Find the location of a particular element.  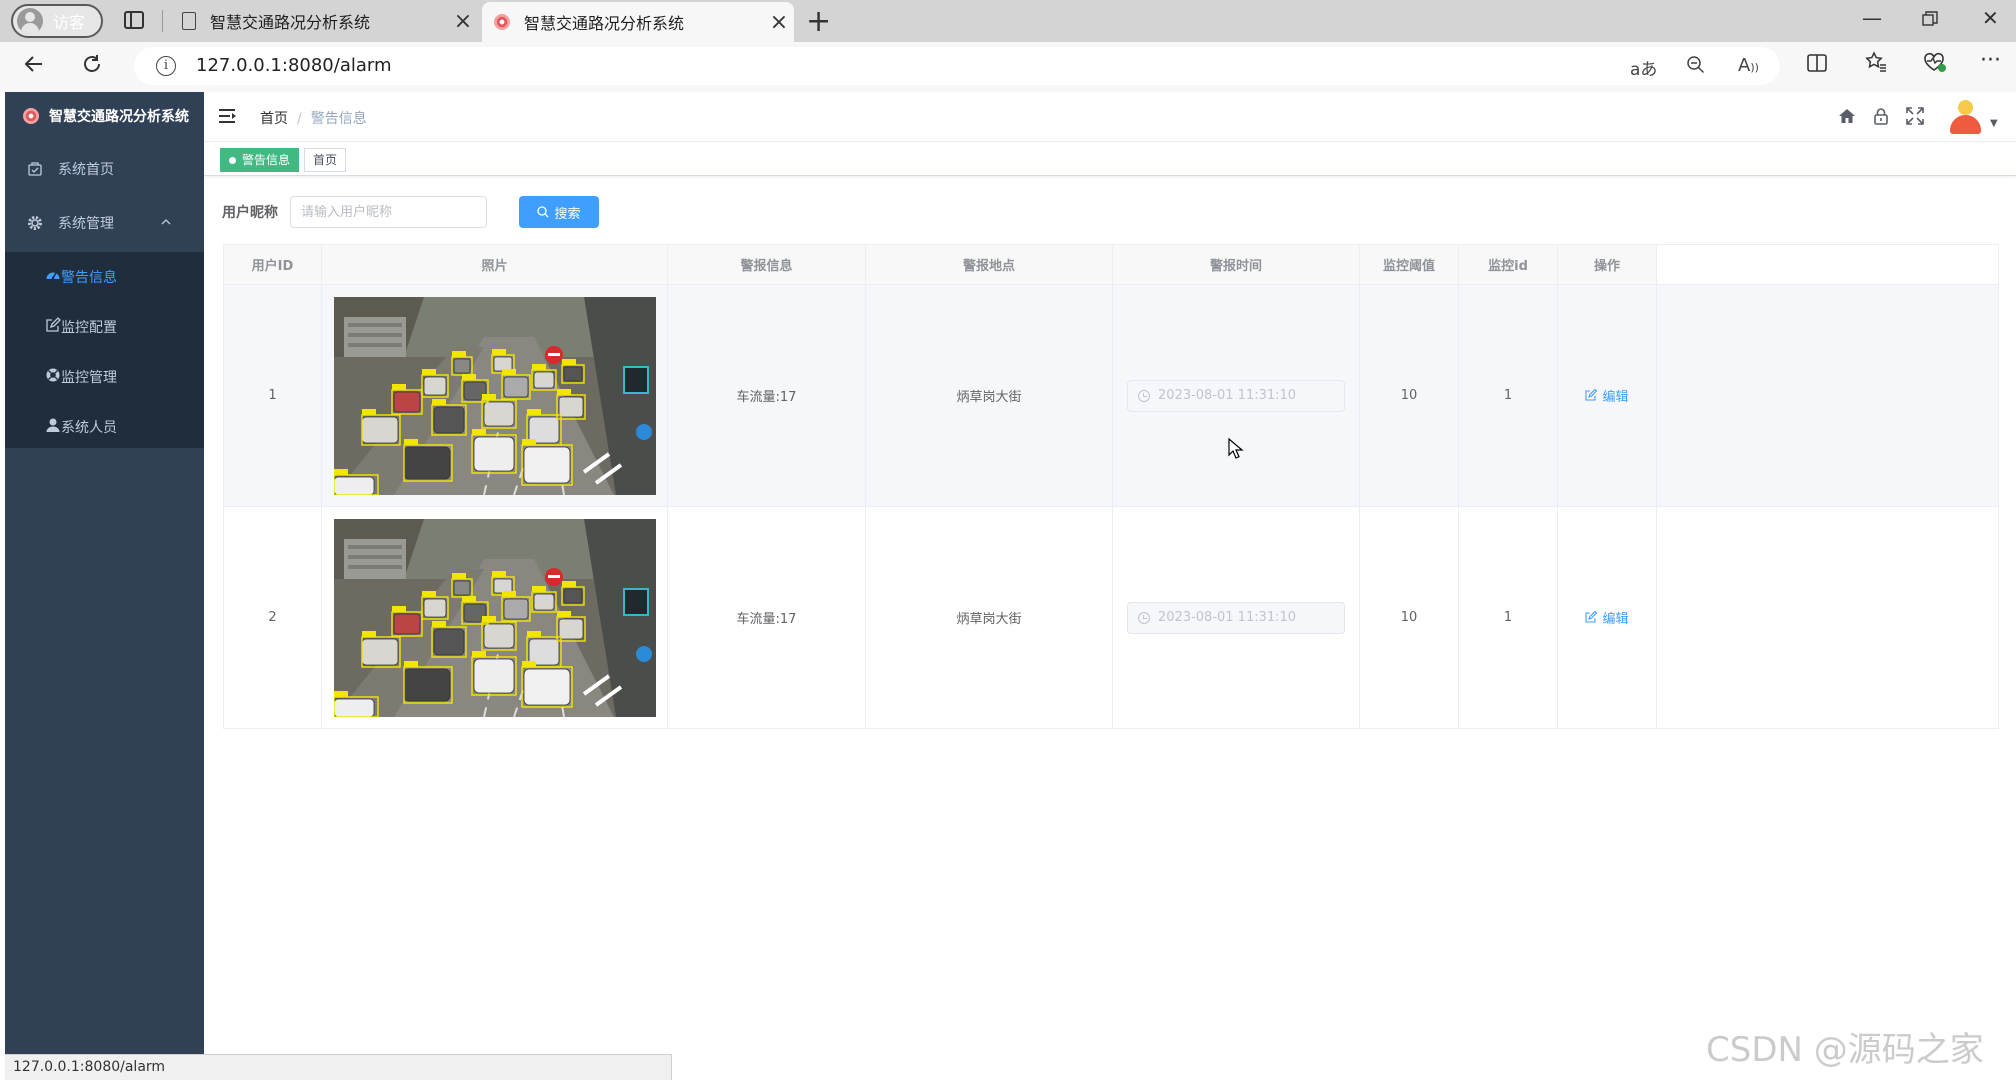

new-tab-icon: + is located at coordinates (818, 21).